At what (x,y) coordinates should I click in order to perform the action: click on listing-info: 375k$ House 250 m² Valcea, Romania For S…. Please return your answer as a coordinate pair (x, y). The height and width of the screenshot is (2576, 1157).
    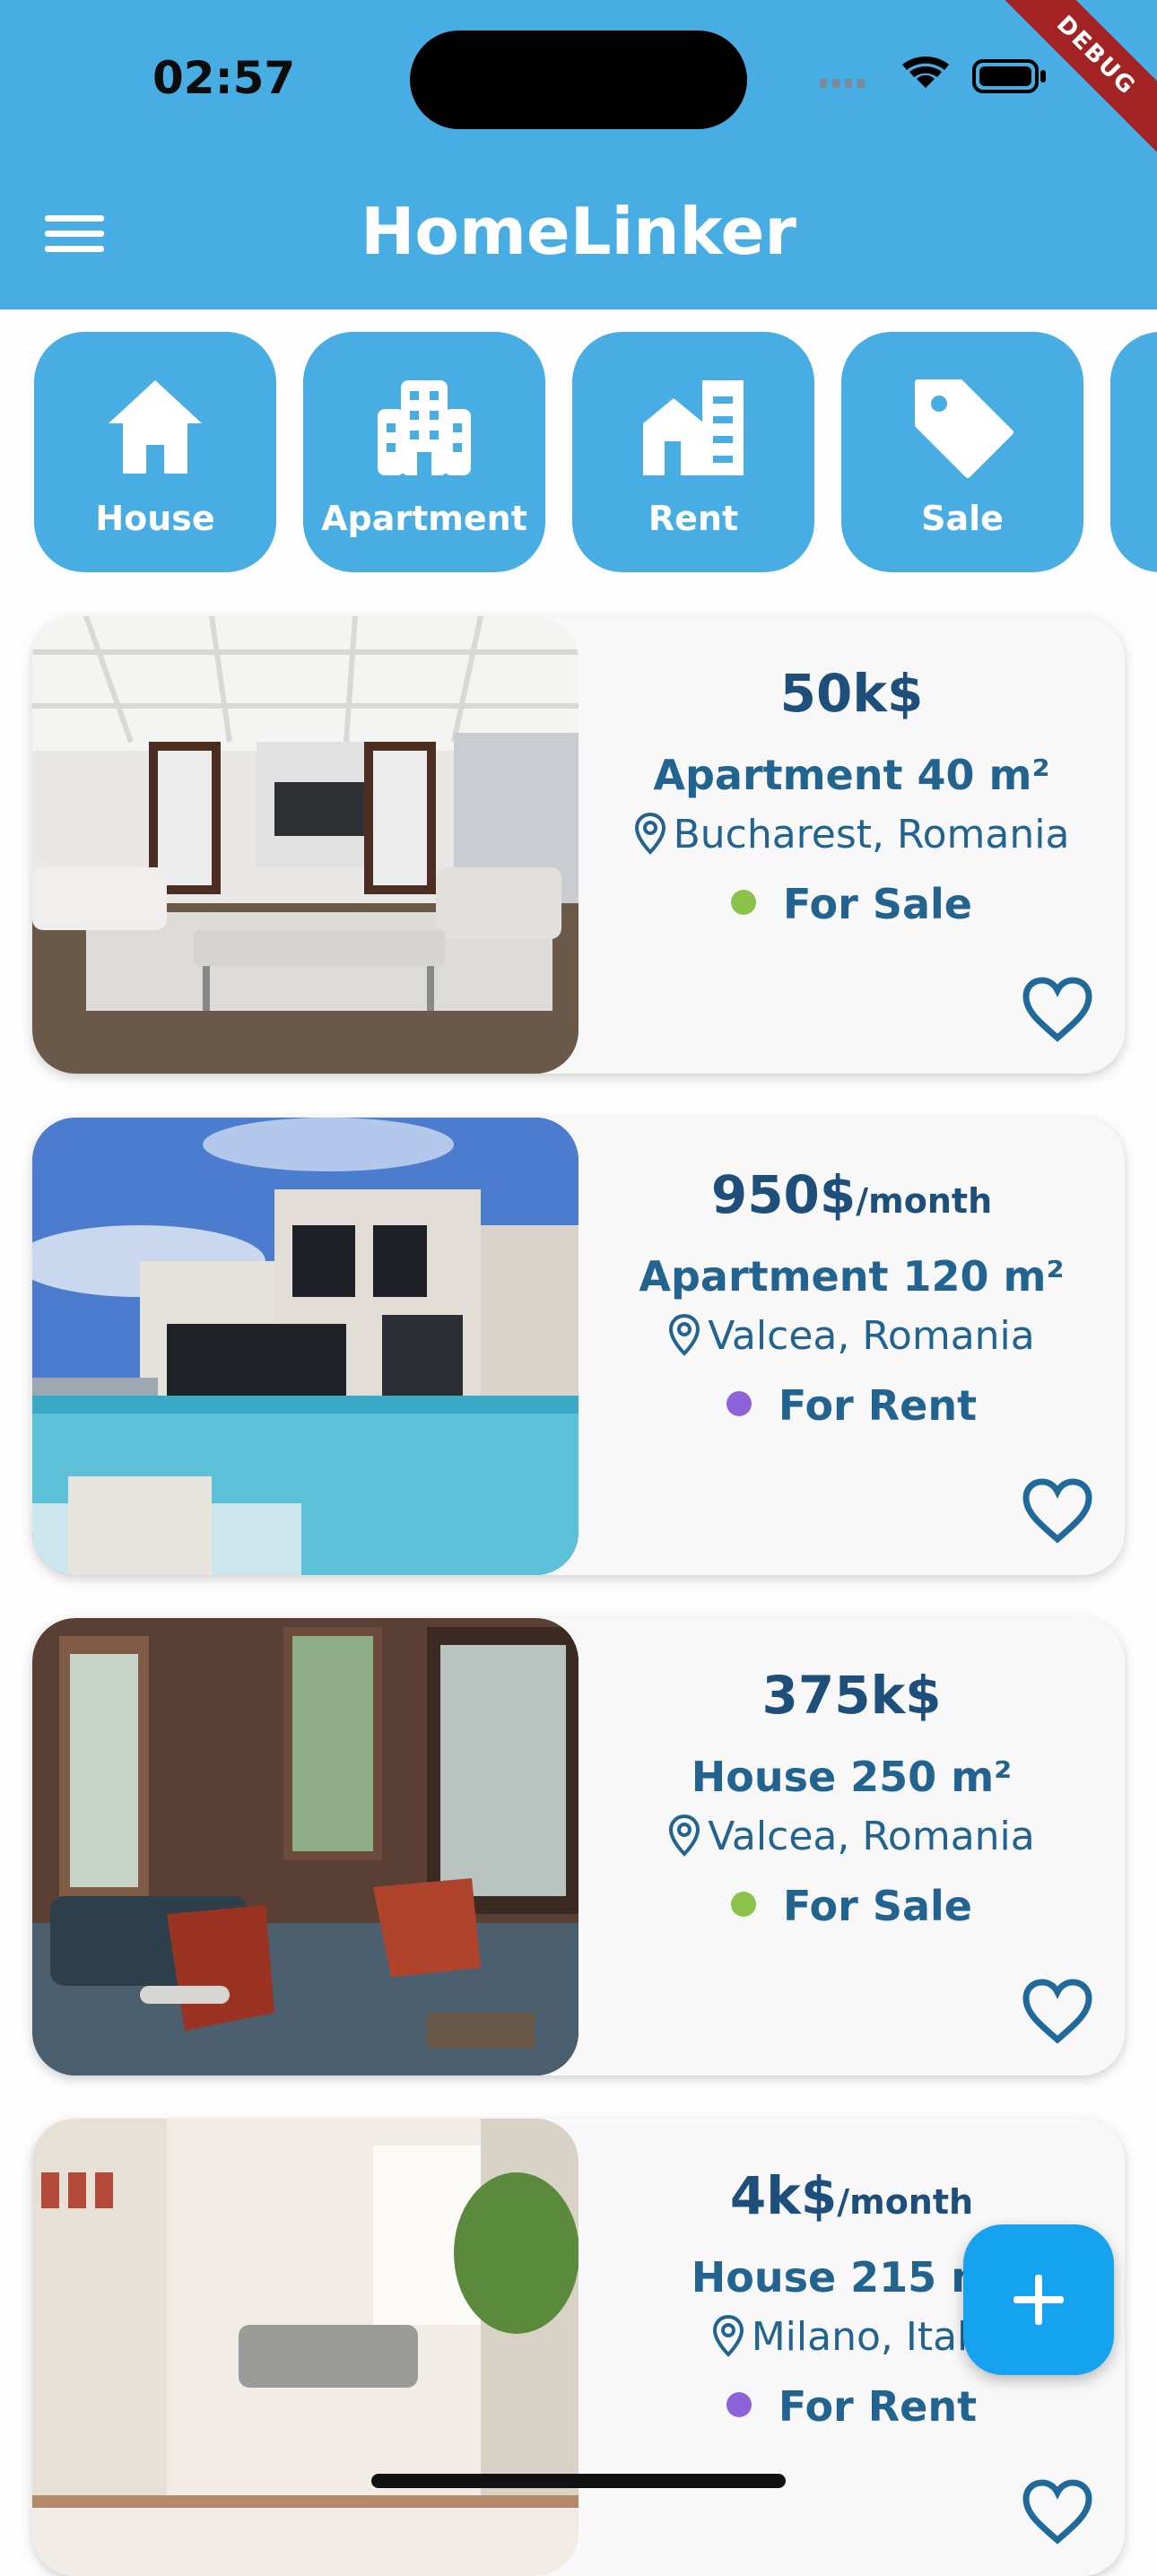
    Looking at the image, I should click on (851, 1847).